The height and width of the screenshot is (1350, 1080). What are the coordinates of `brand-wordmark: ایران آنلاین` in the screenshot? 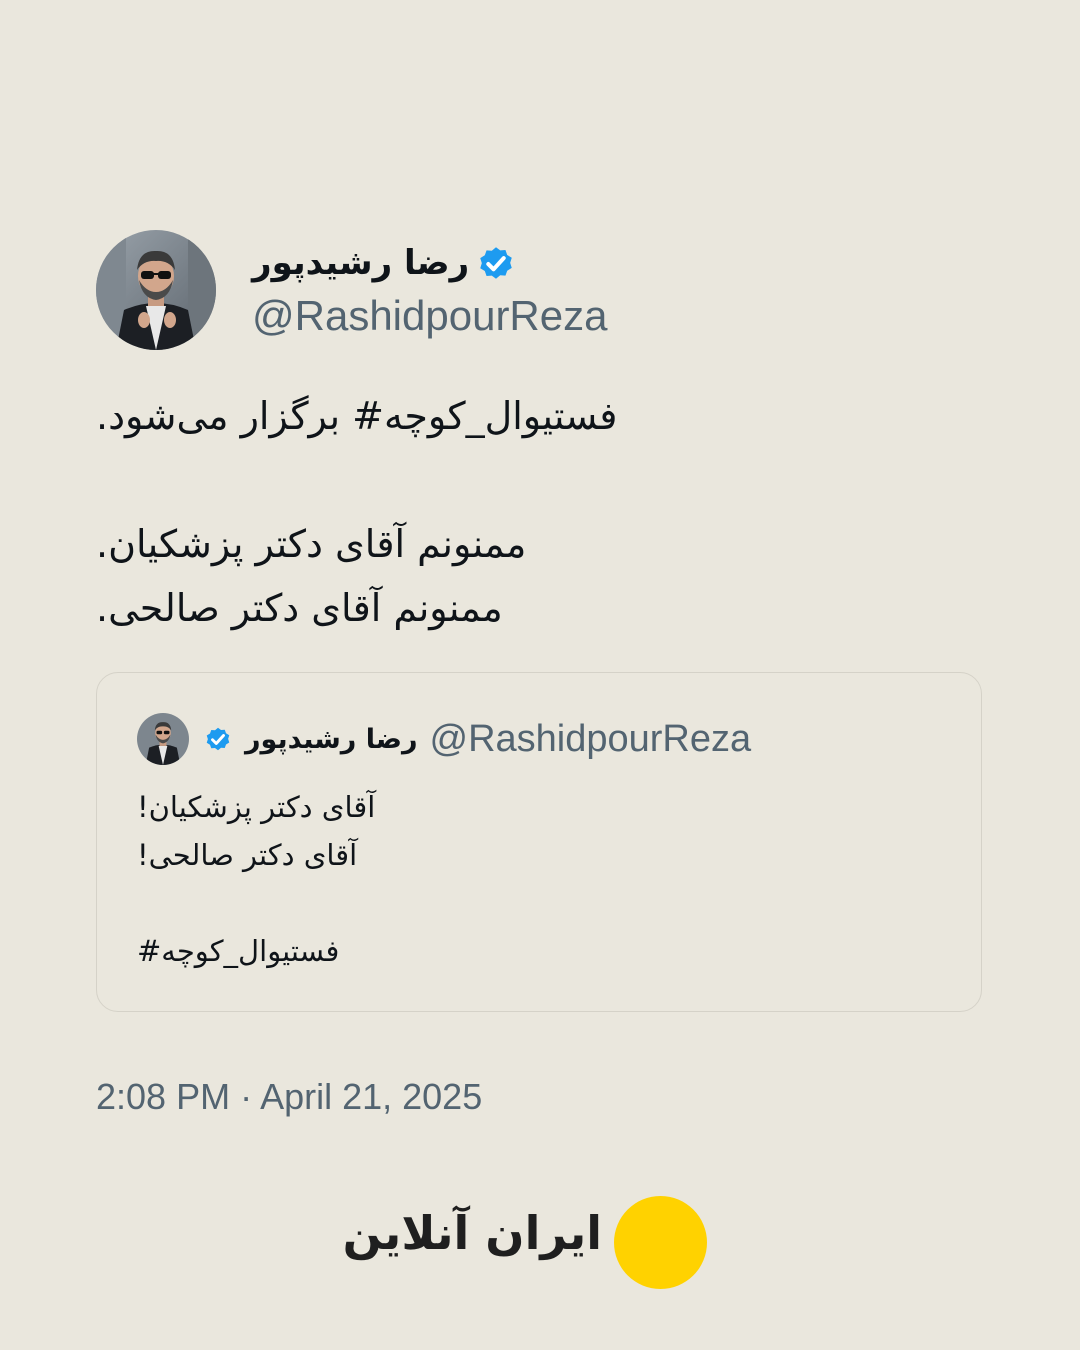 It's located at (472, 1233).